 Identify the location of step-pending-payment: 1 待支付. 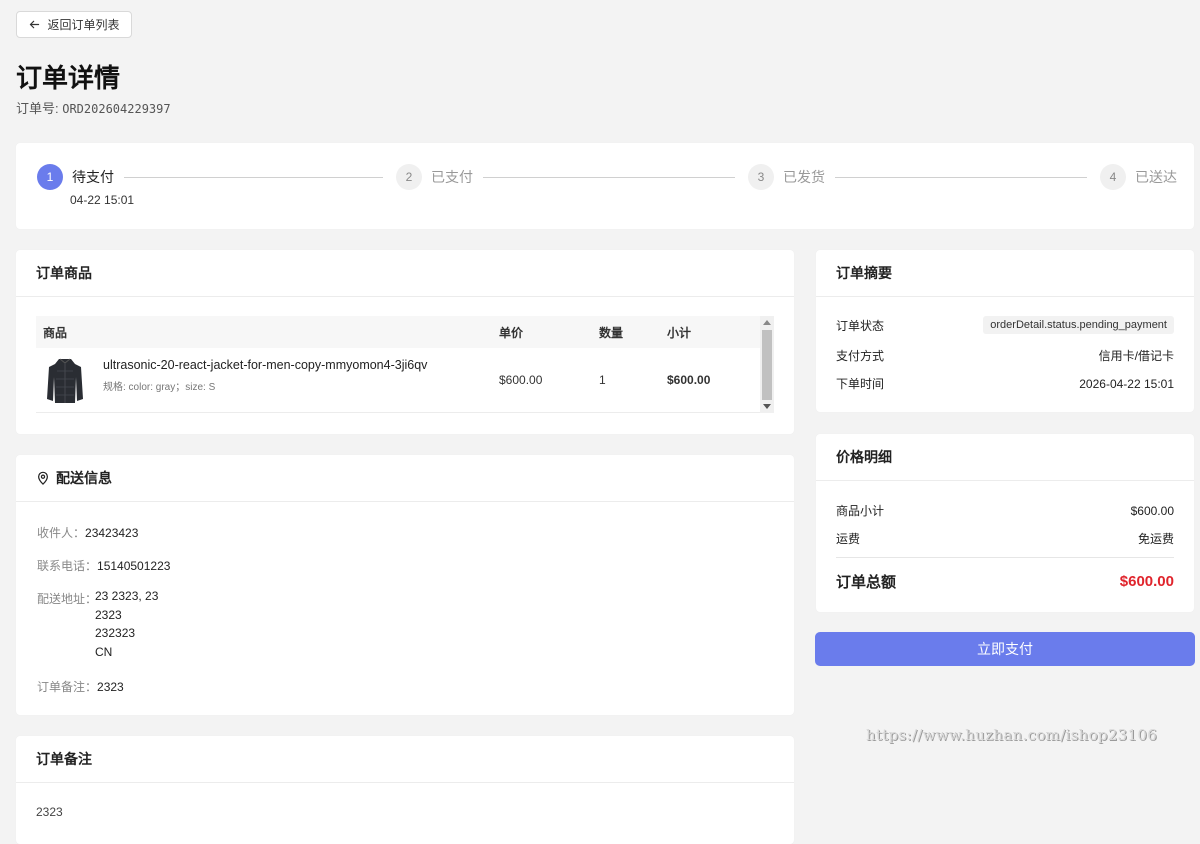
(75, 177).